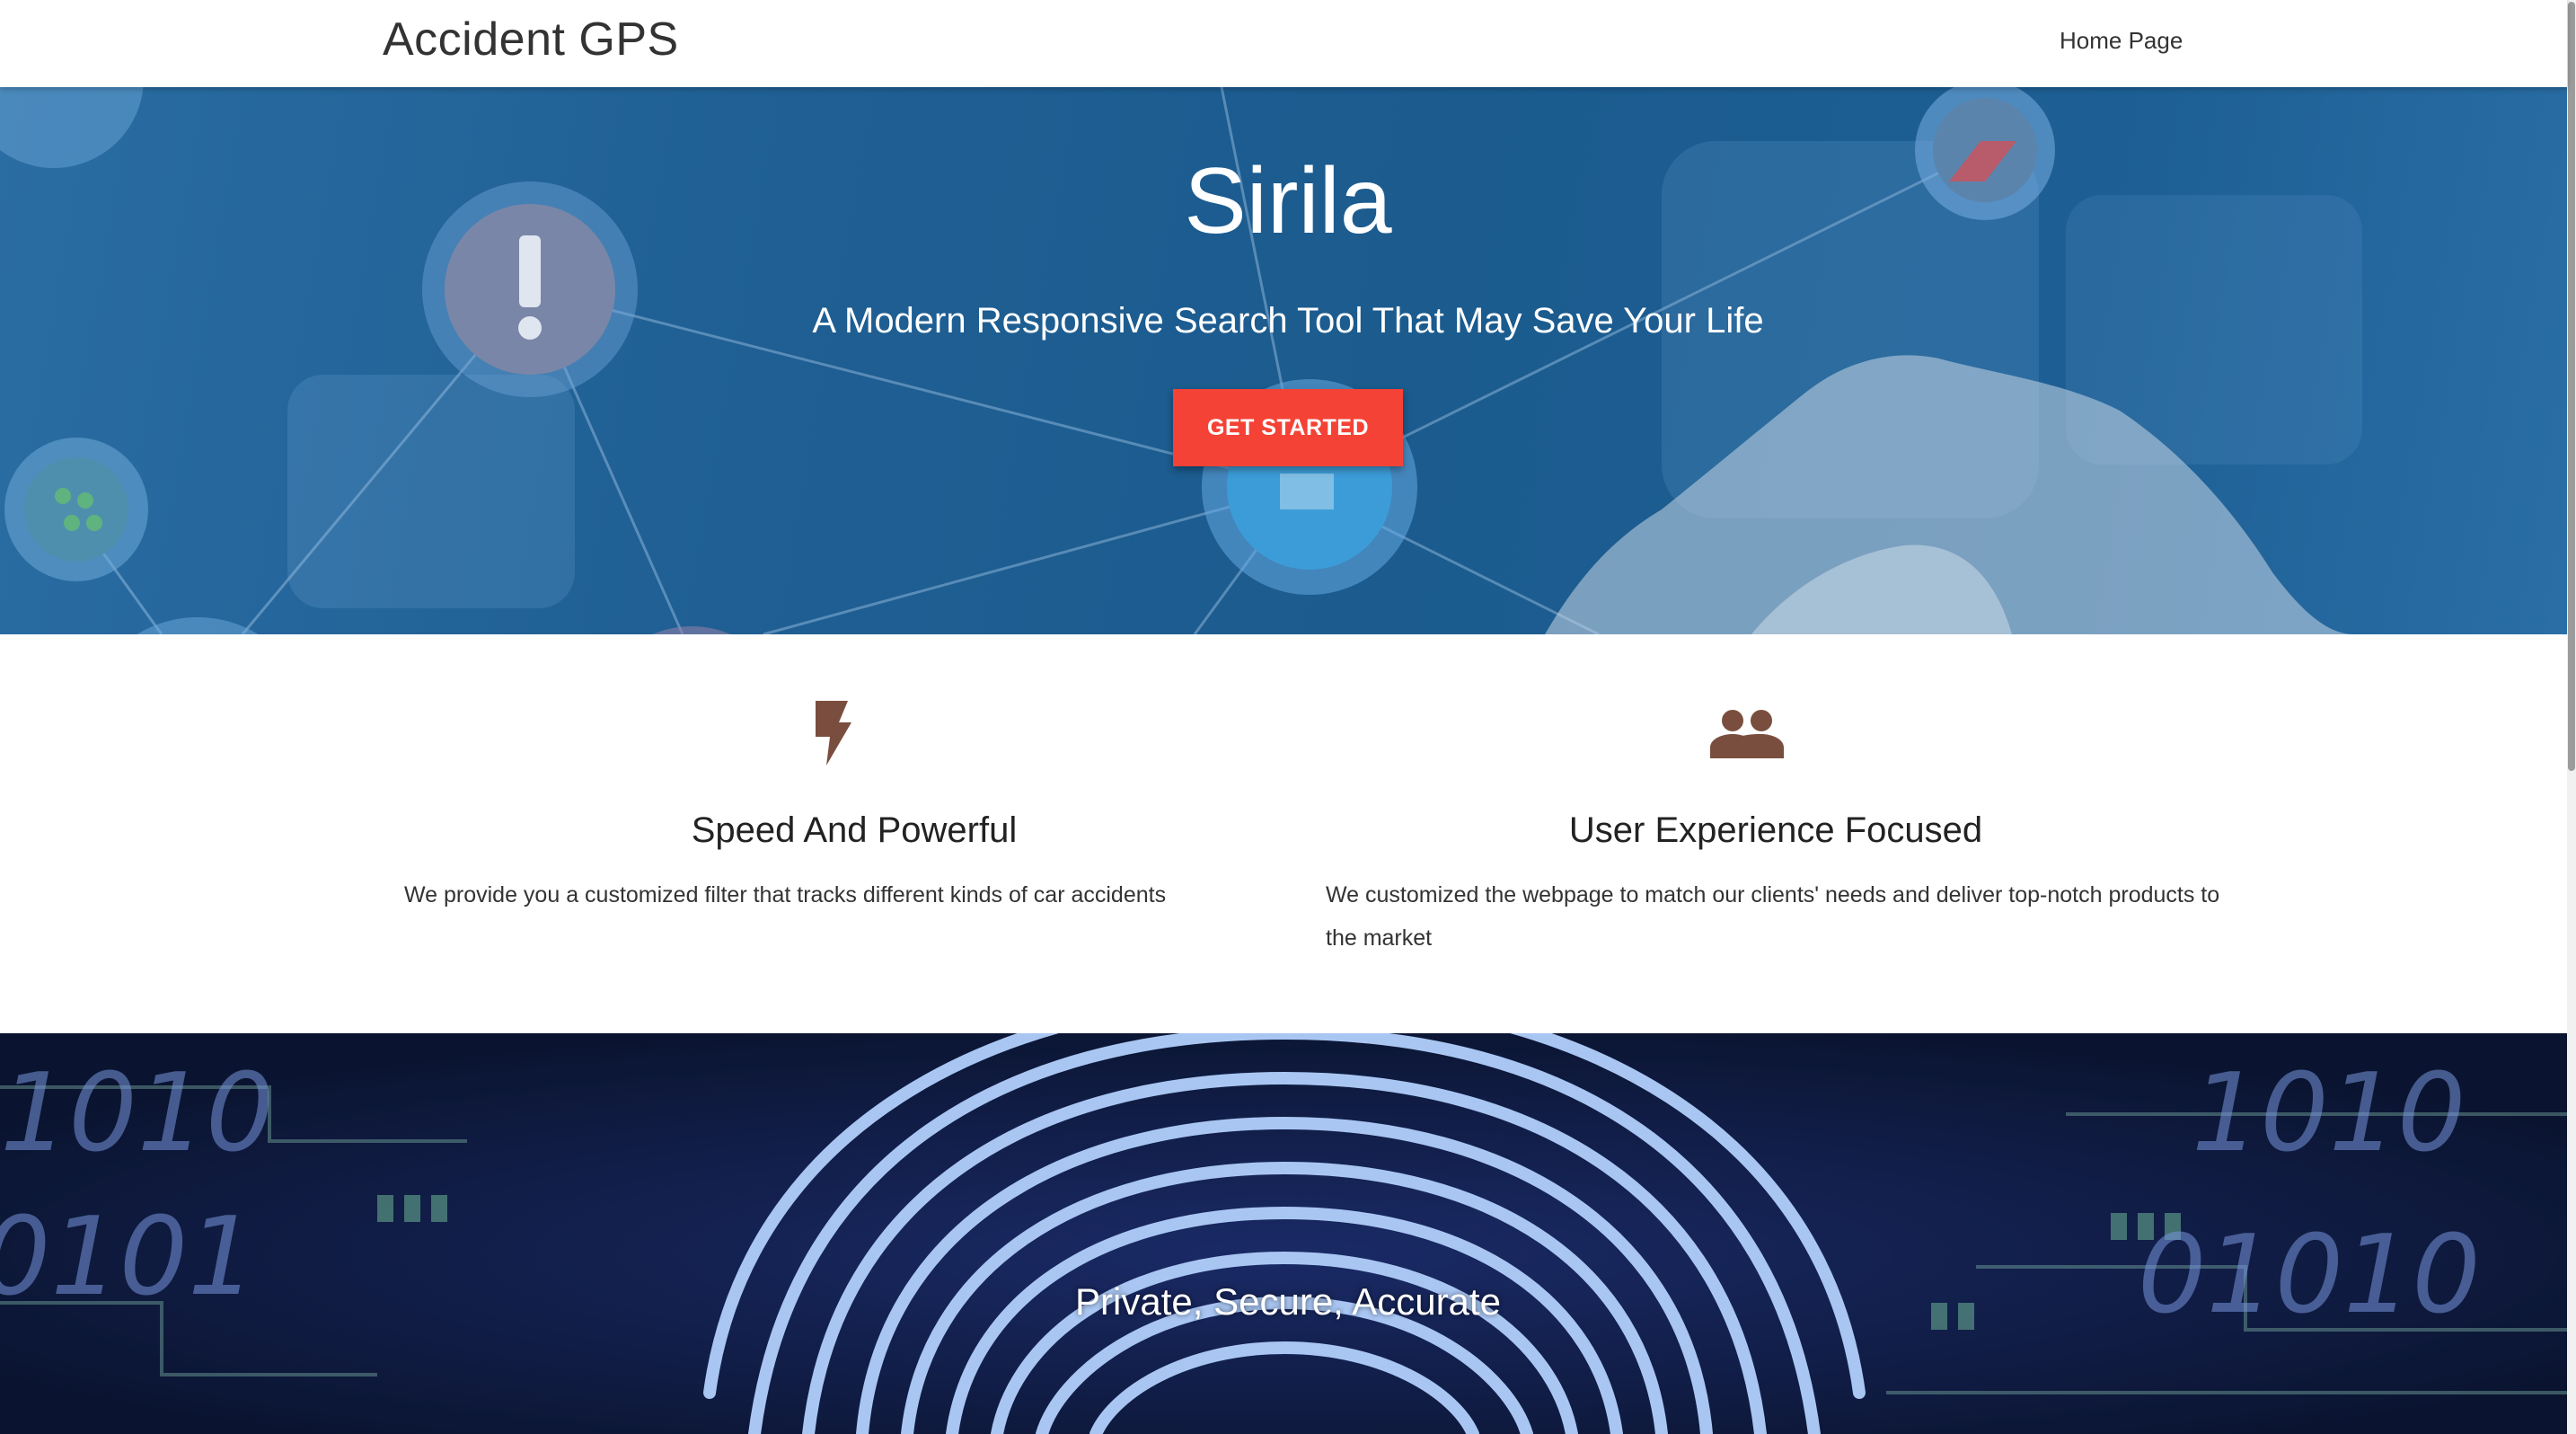 The height and width of the screenshot is (1434, 2576). What do you see at coordinates (1775, 830) in the screenshot?
I see `feature-title: User Experience Focused` at bounding box center [1775, 830].